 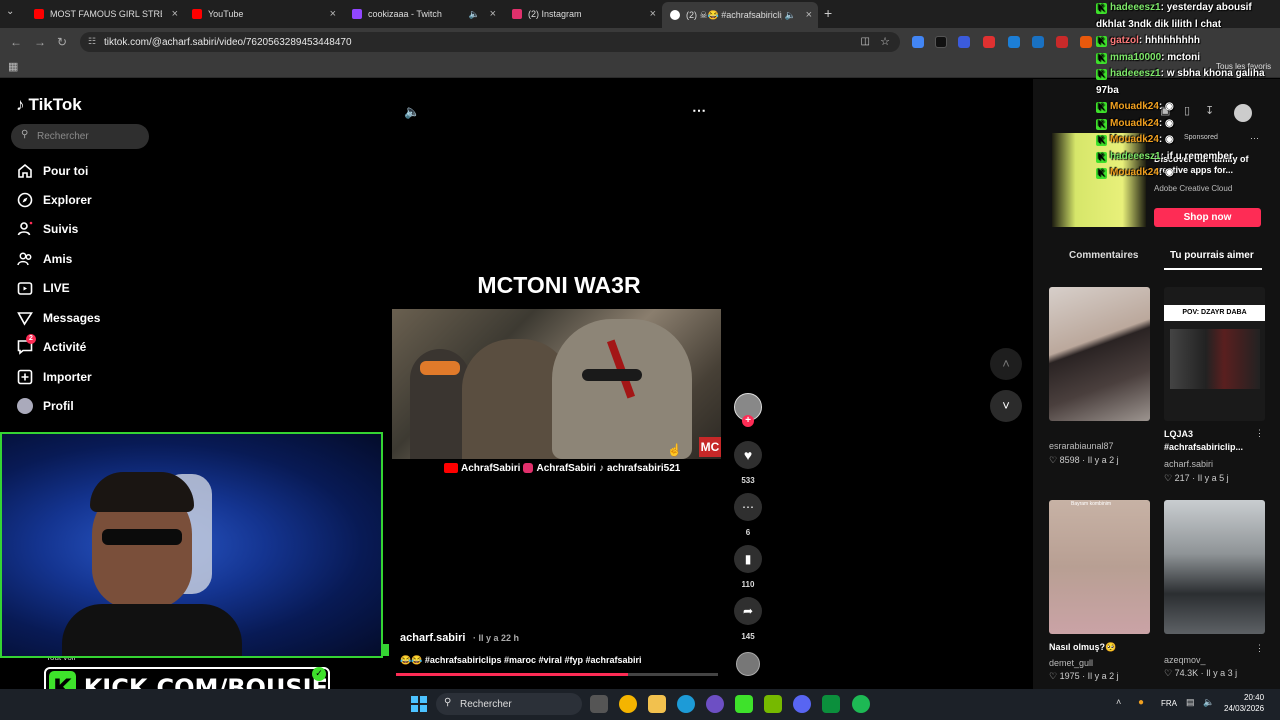 What do you see at coordinates (1071, 663) in the screenshot?
I see `recommendation-author: demet_gull` at bounding box center [1071, 663].